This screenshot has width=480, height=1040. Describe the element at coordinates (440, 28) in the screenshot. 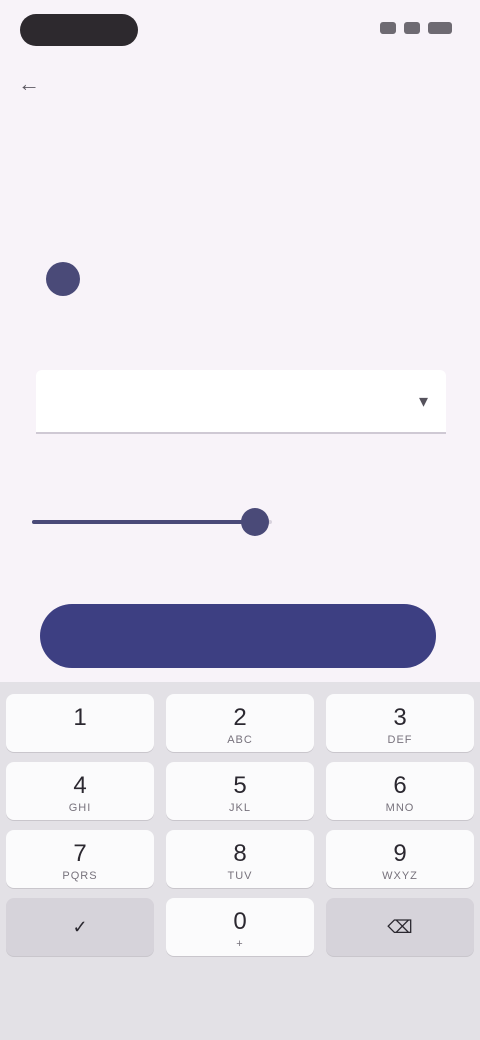

I see `battery-icon` at that location.